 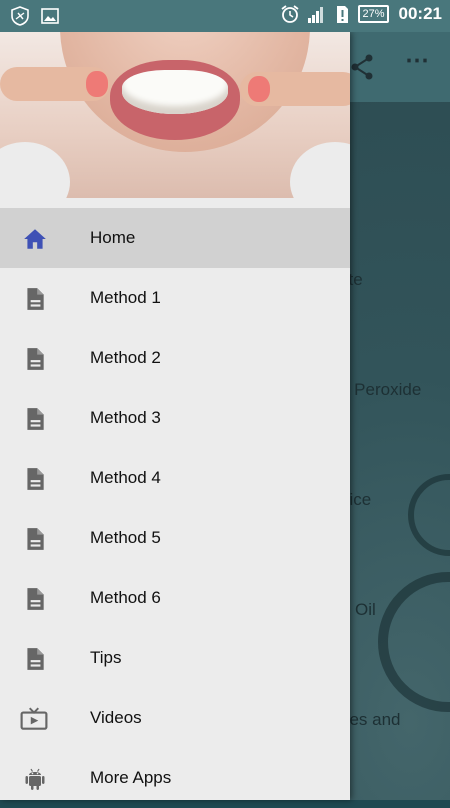 What do you see at coordinates (106, 657) in the screenshot?
I see `menu-item-label: Tips` at bounding box center [106, 657].